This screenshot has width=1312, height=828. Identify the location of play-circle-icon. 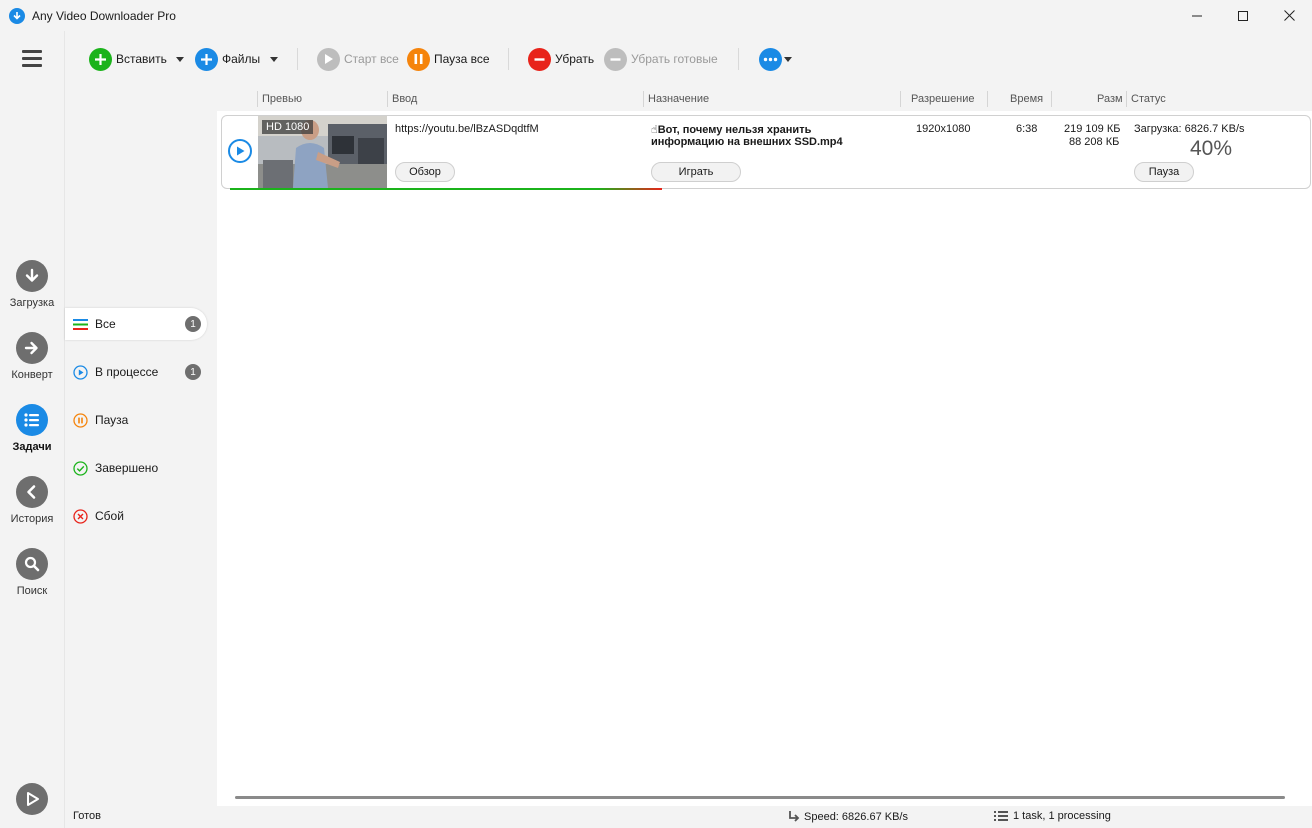
(80, 372).